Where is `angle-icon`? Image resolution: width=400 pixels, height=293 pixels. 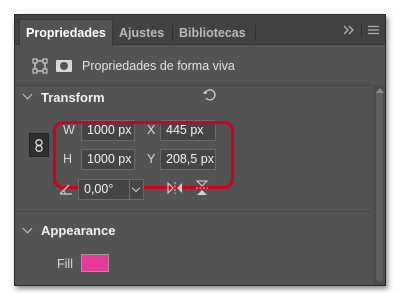
angle-icon is located at coordinates (66, 190).